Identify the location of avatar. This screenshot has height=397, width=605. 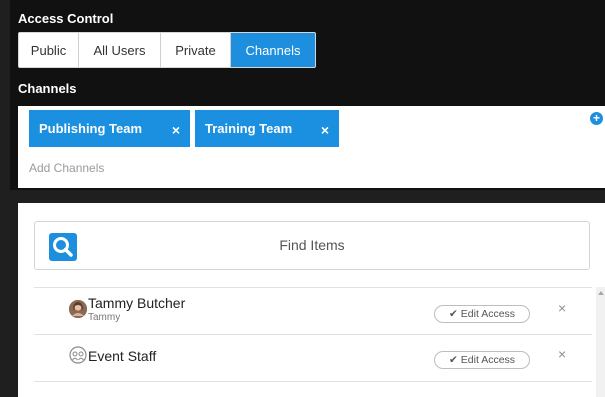
(78, 309).